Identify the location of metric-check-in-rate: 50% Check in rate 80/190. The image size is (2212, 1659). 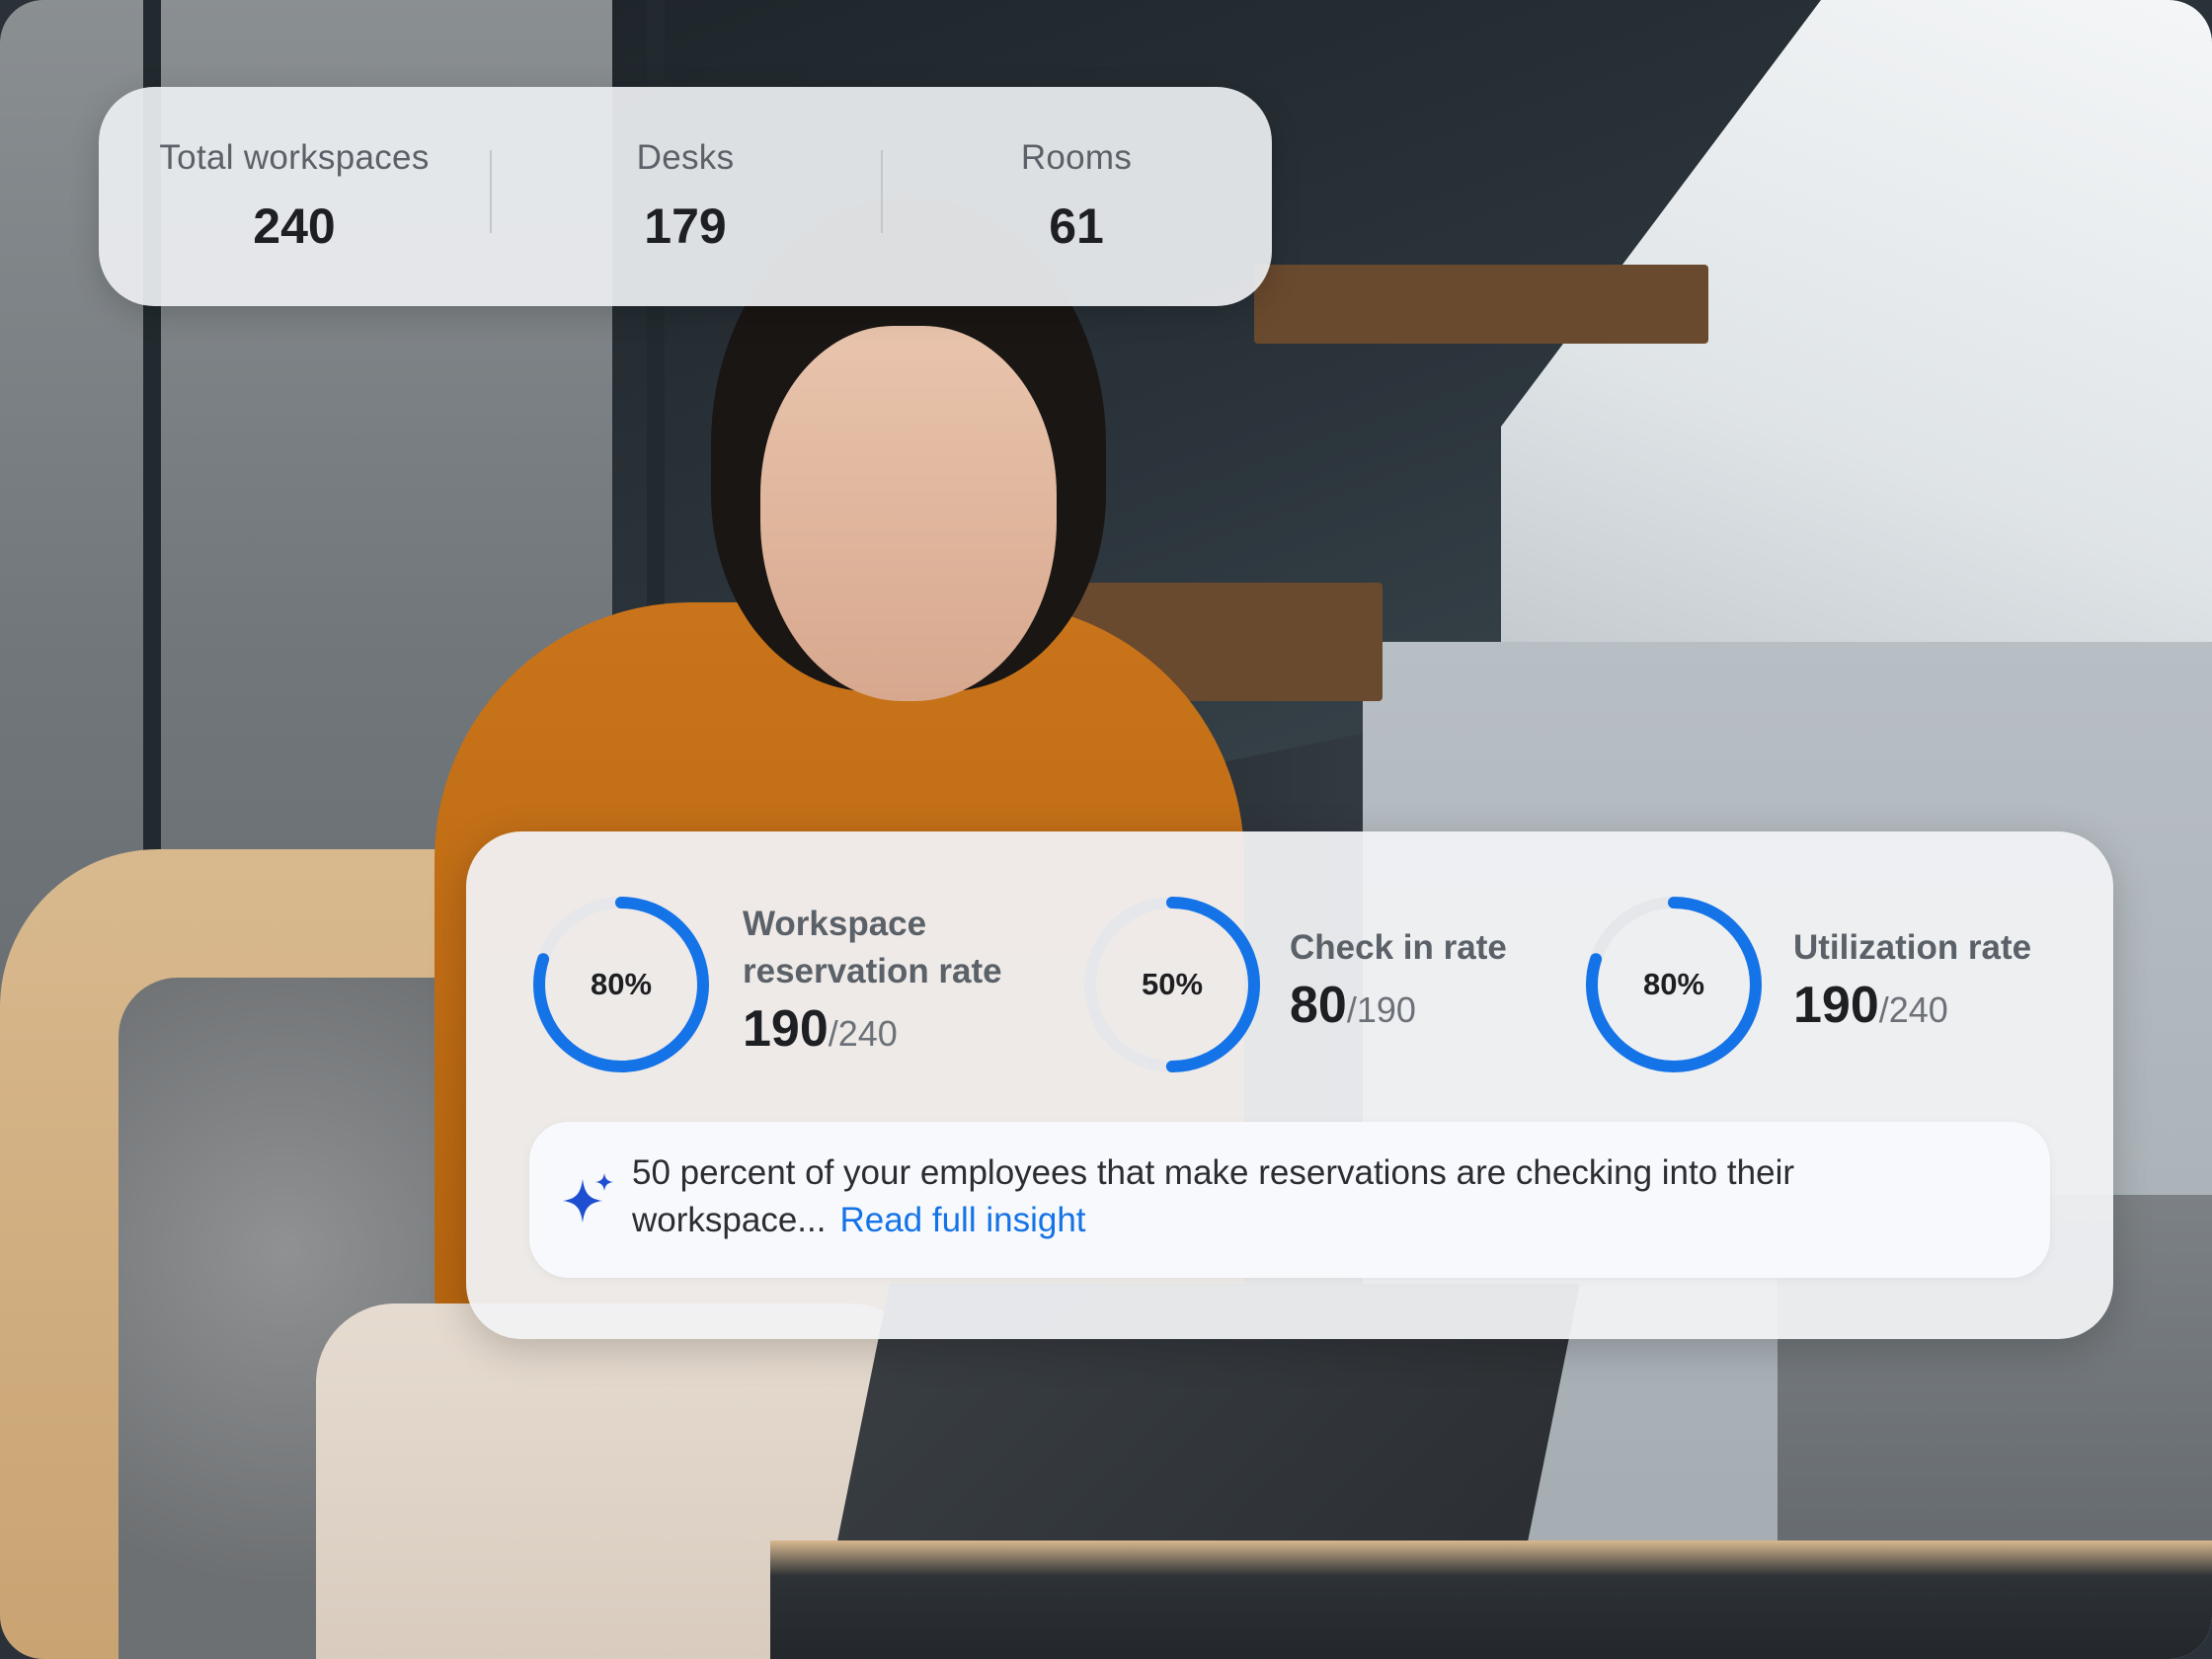
(1317, 980).